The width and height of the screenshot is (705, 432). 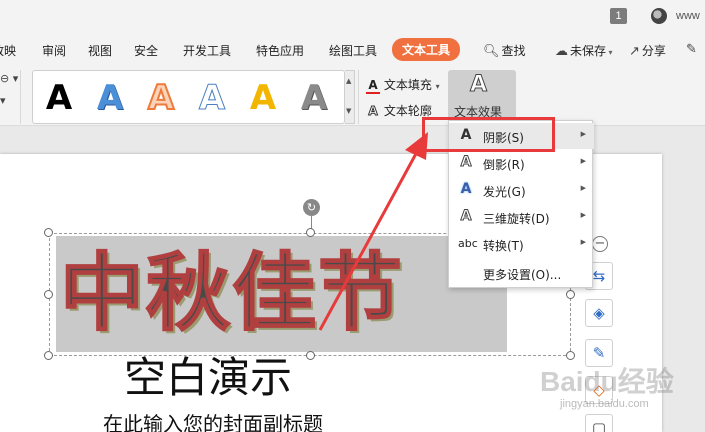 What do you see at coordinates (48, 294) in the screenshot?
I see `resize-handle-left` at bounding box center [48, 294].